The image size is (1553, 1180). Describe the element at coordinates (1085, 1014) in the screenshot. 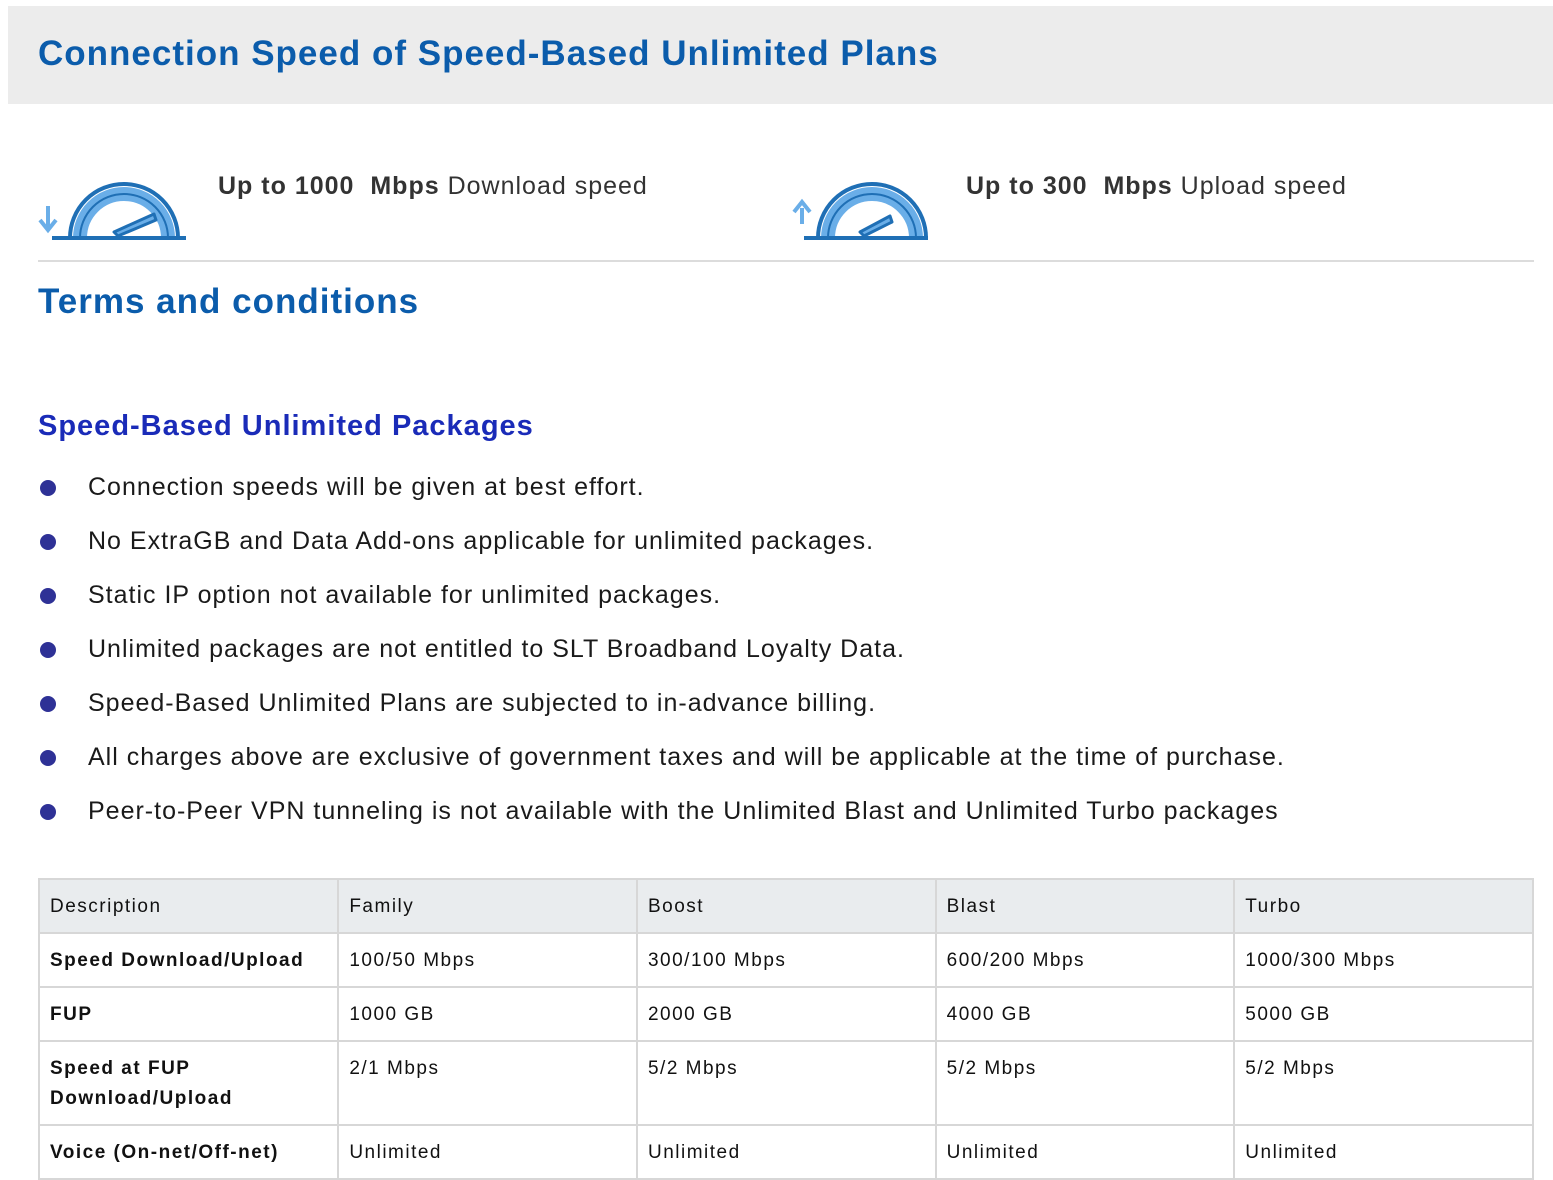

I see `table-cell: 4000 GB` at that location.